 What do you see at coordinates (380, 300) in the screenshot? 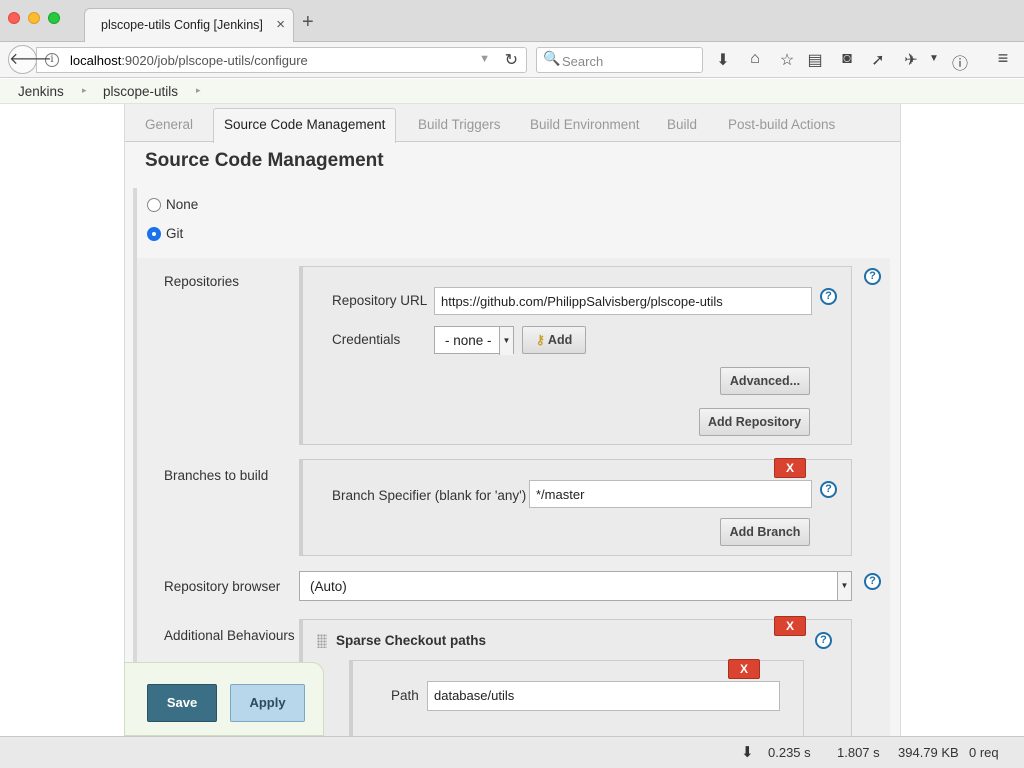
I see `repository-url-label: Repository URL` at bounding box center [380, 300].